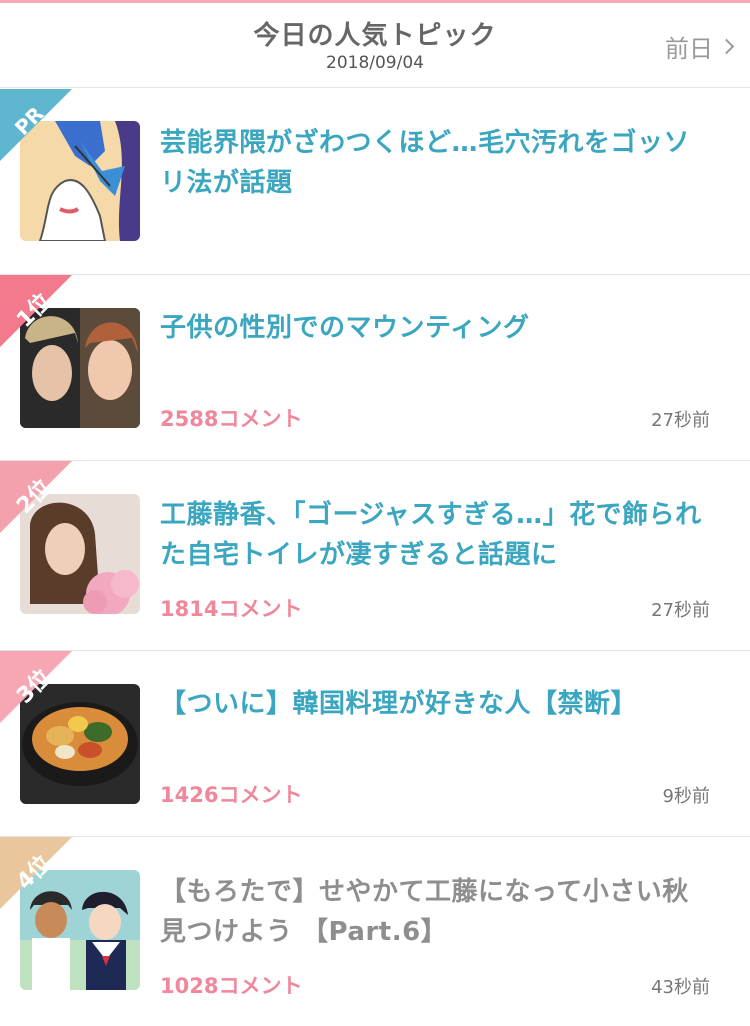  I want to click on elapsed-time: 43秒前, so click(680, 987).